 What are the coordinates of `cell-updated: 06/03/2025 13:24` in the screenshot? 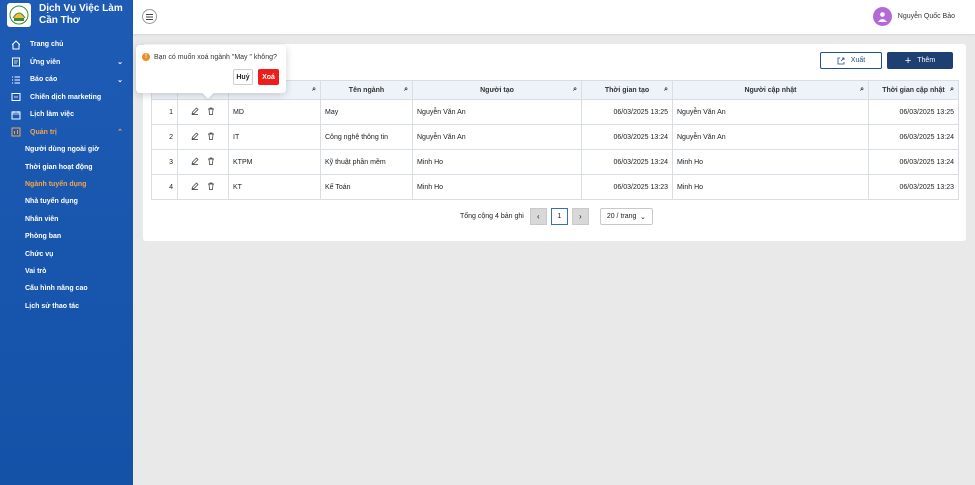 It's located at (913, 137).